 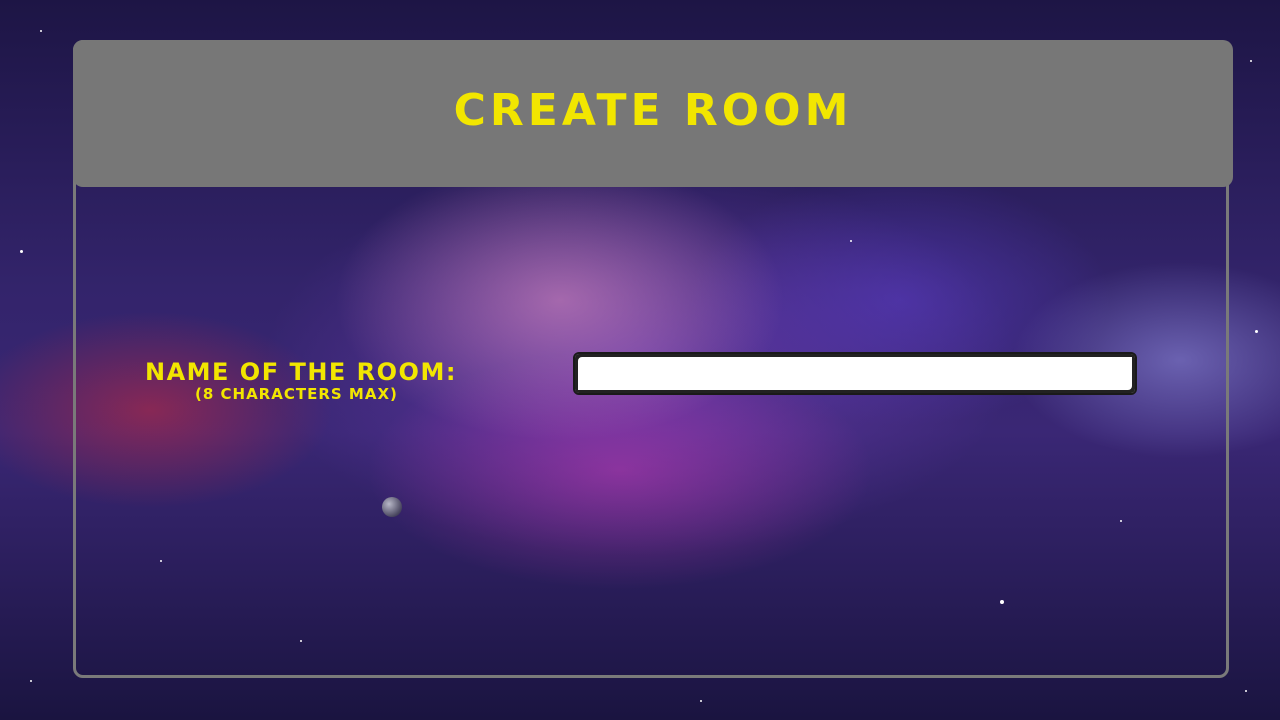 What do you see at coordinates (855, 373) in the screenshot?
I see `room-name-input` at bounding box center [855, 373].